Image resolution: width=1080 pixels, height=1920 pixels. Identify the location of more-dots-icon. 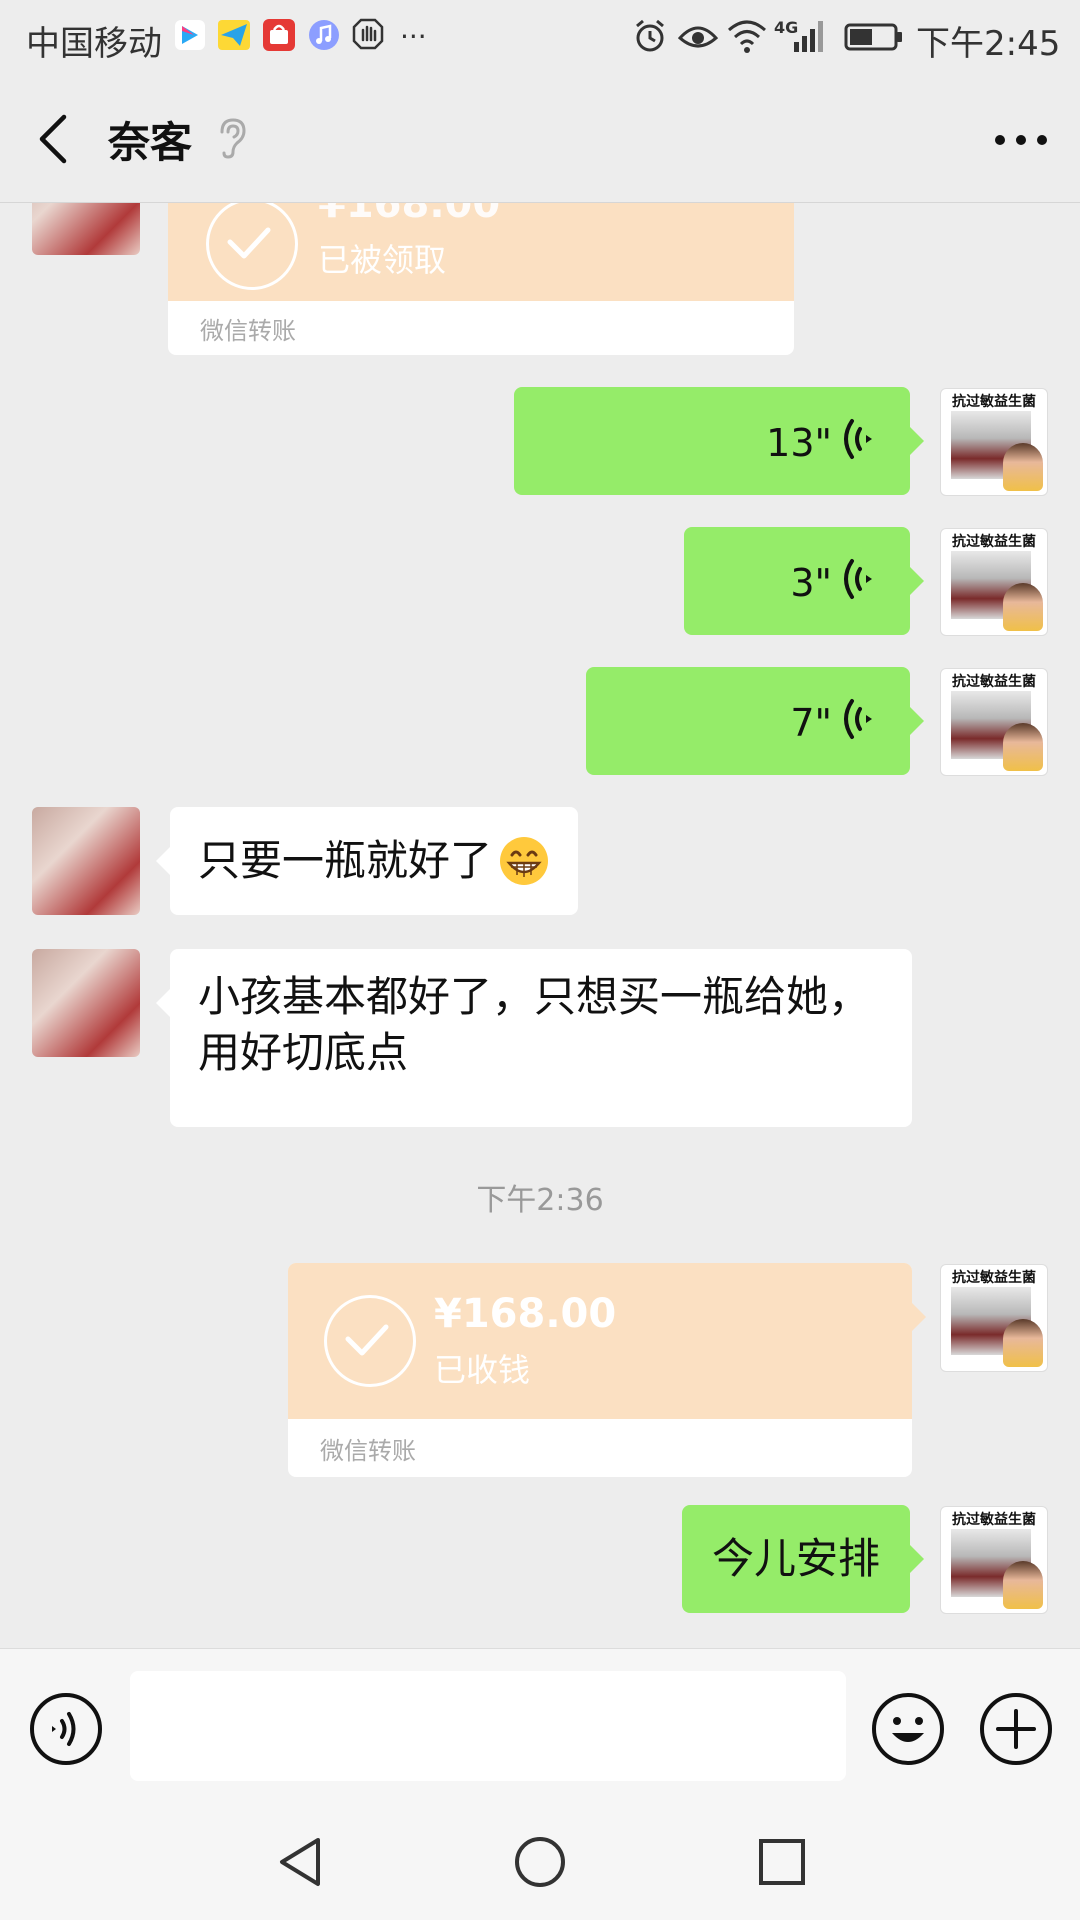
(1021, 140).